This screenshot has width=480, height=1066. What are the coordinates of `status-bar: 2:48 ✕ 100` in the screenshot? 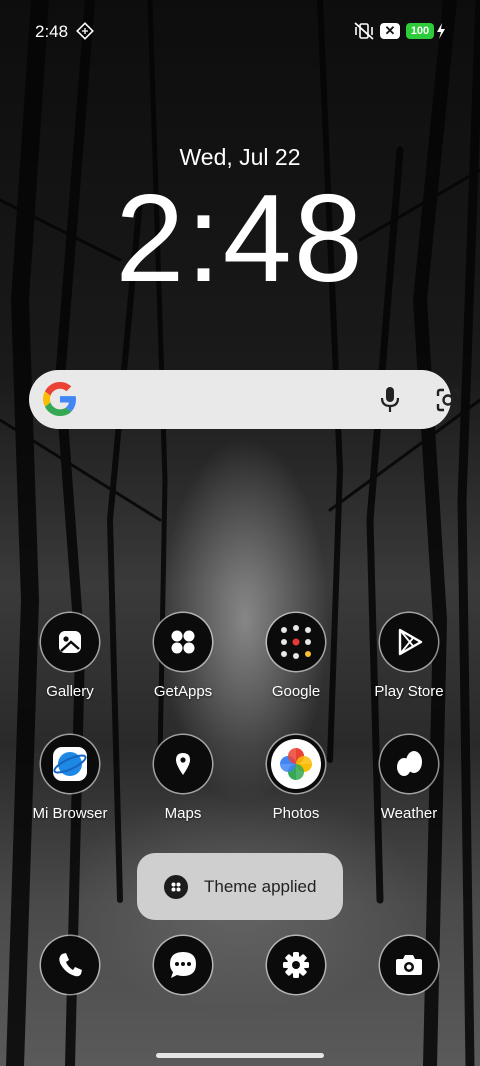 It's located at (240, 30).